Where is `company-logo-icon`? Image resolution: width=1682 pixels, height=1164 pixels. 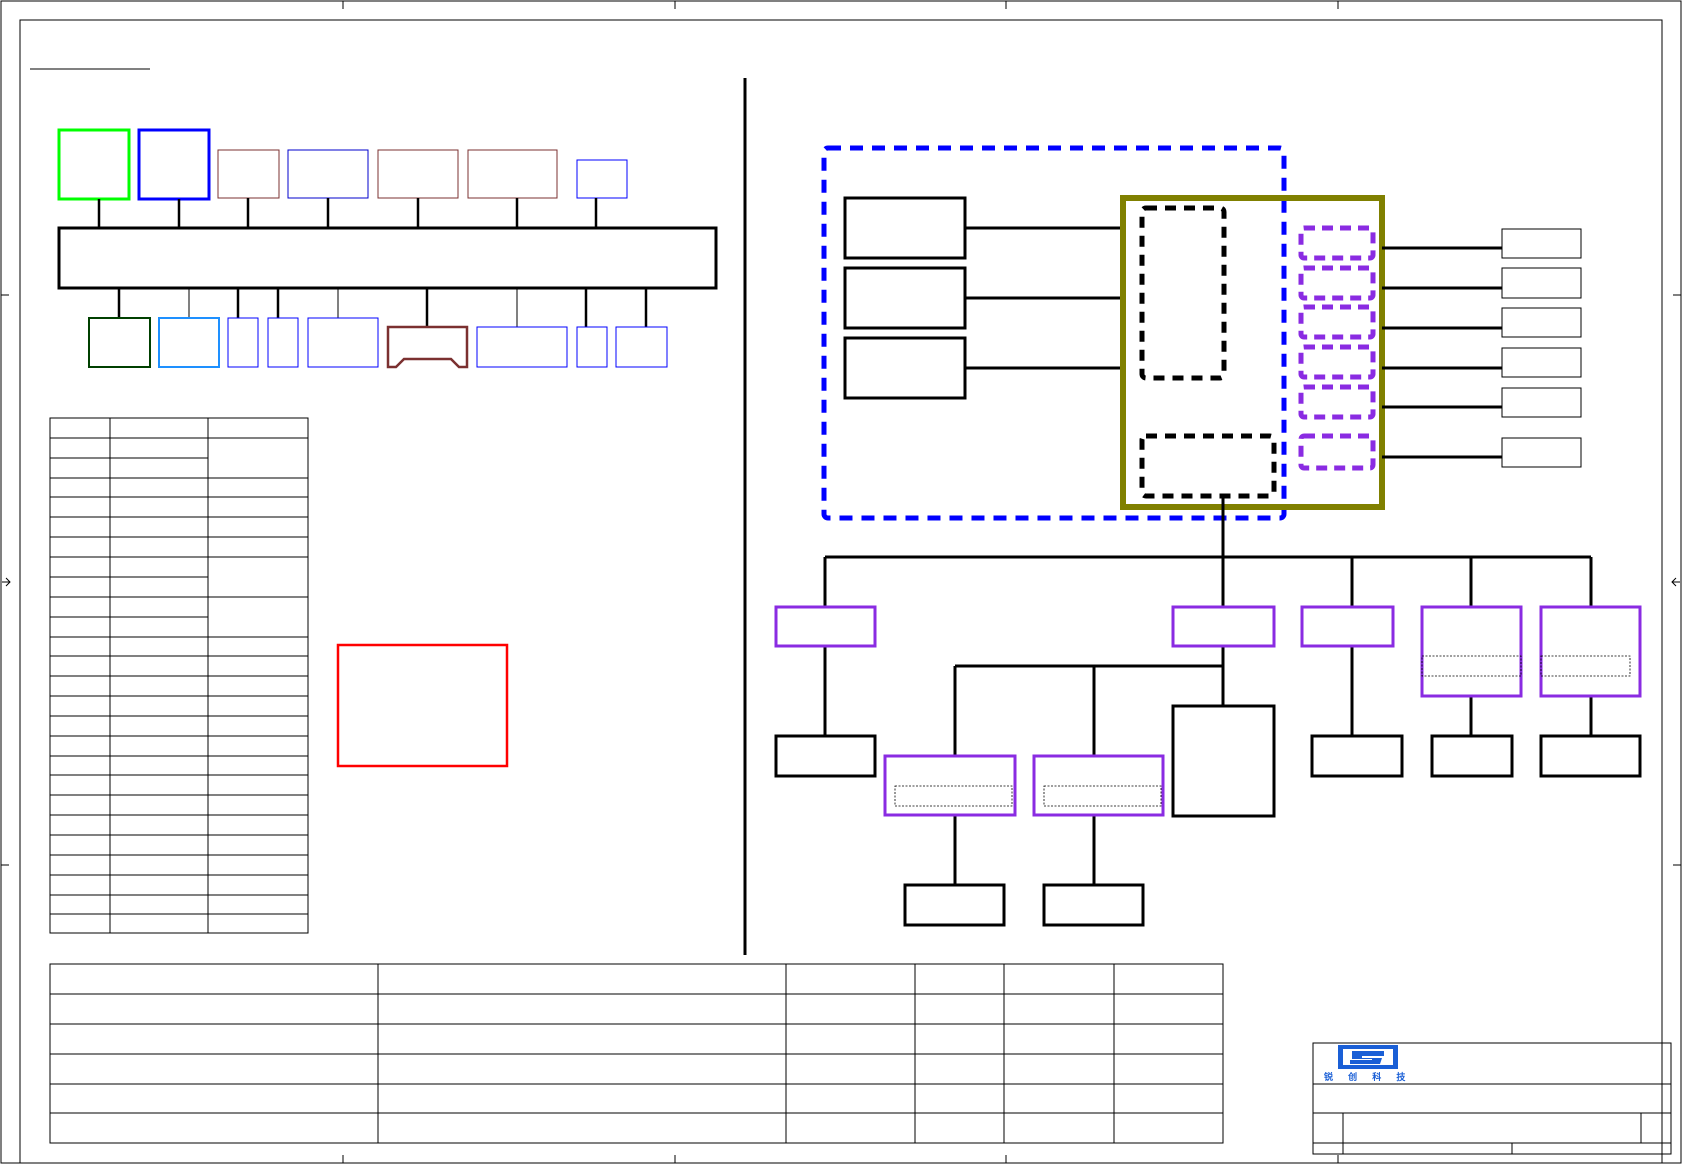 company-logo-icon is located at coordinates (1368, 1057).